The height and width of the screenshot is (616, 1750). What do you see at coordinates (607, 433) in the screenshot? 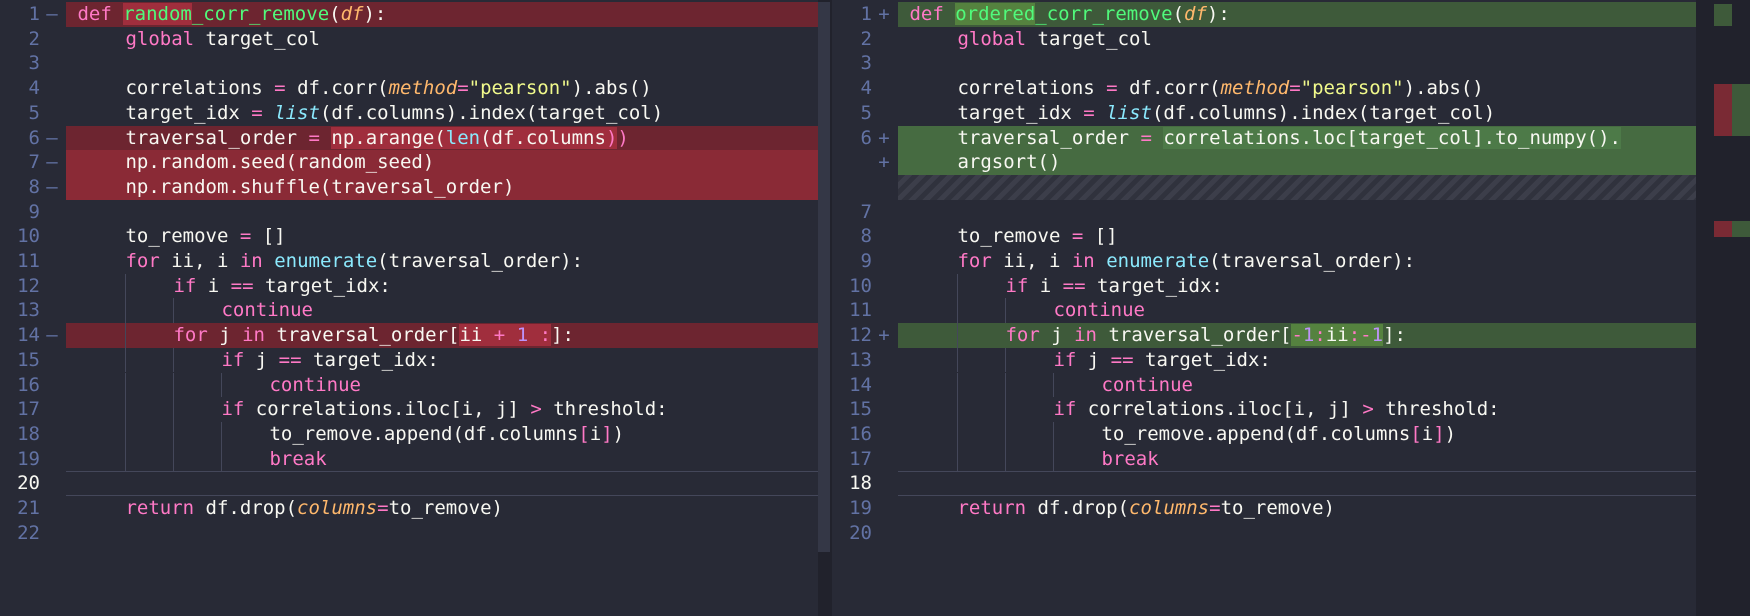
I see `code-token: ]` at bounding box center [607, 433].